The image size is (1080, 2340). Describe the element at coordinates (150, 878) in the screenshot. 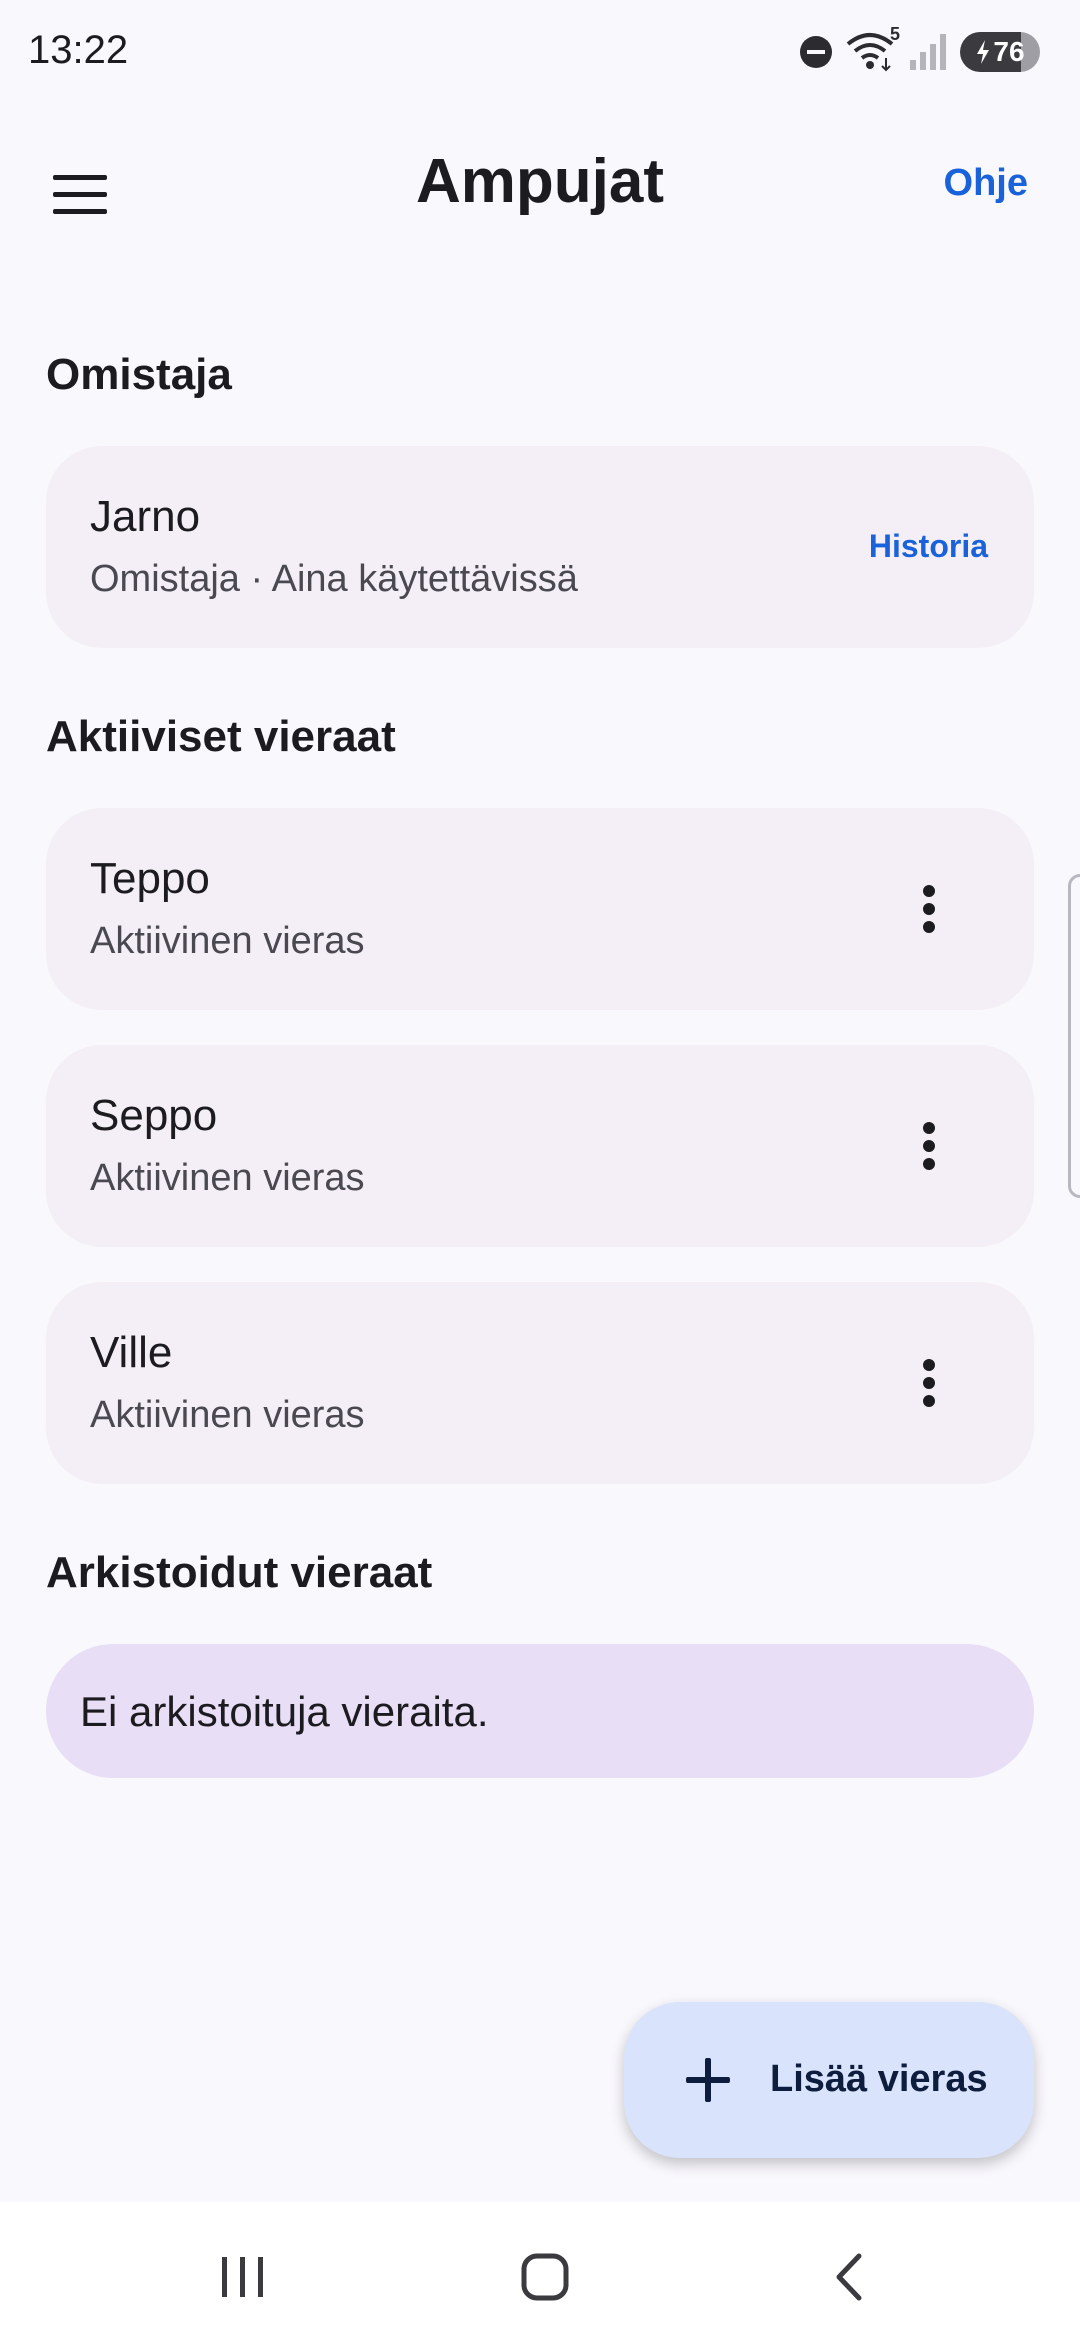

I see `guest-name: Teppo` at that location.